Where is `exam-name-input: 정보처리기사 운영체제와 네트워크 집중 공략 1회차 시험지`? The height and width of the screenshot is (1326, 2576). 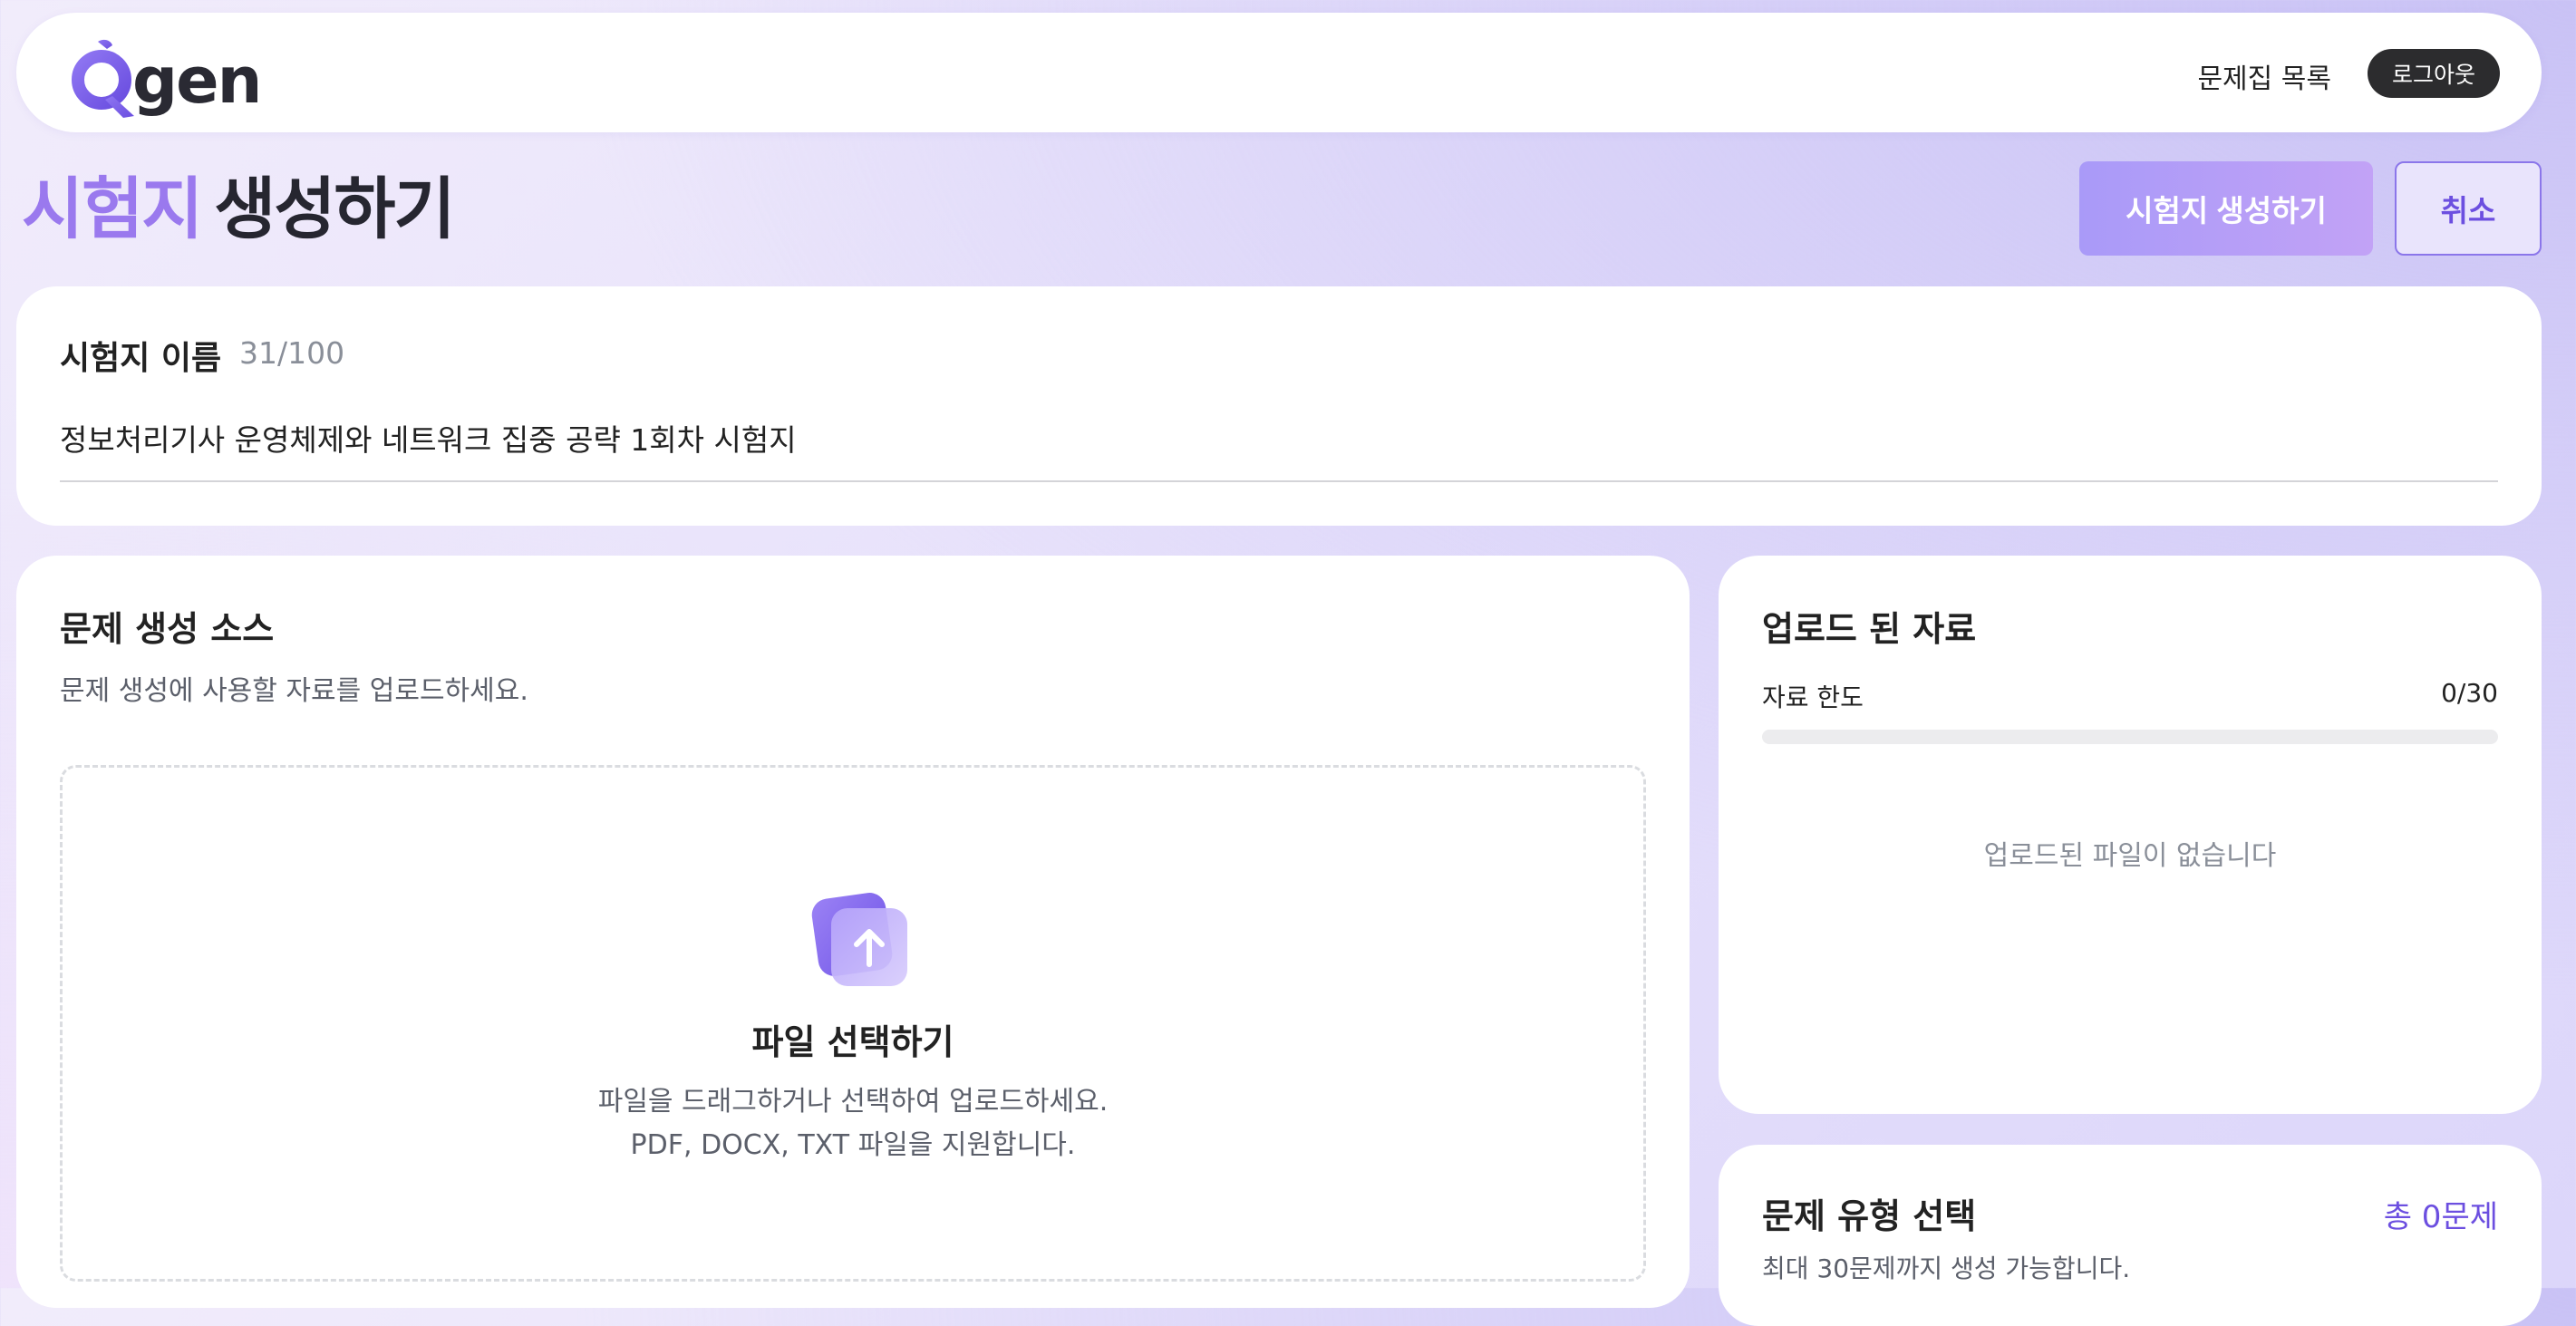 exam-name-input: 정보처리기사 운영체제와 네트워크 집중 공략 1회차 시험지 is located at coordinates (428, 438).